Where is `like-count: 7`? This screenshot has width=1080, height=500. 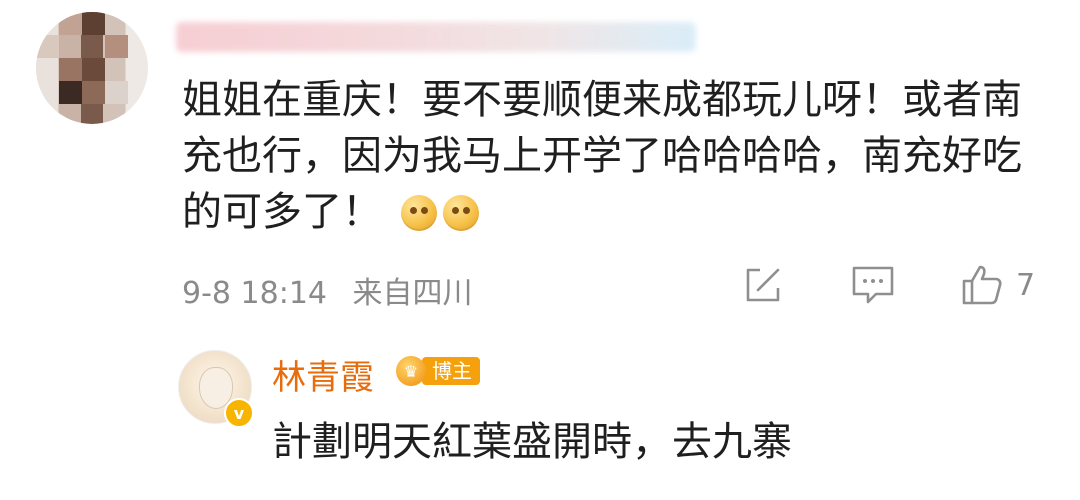
like-count: 7 is located at coordinates (1026, 285).